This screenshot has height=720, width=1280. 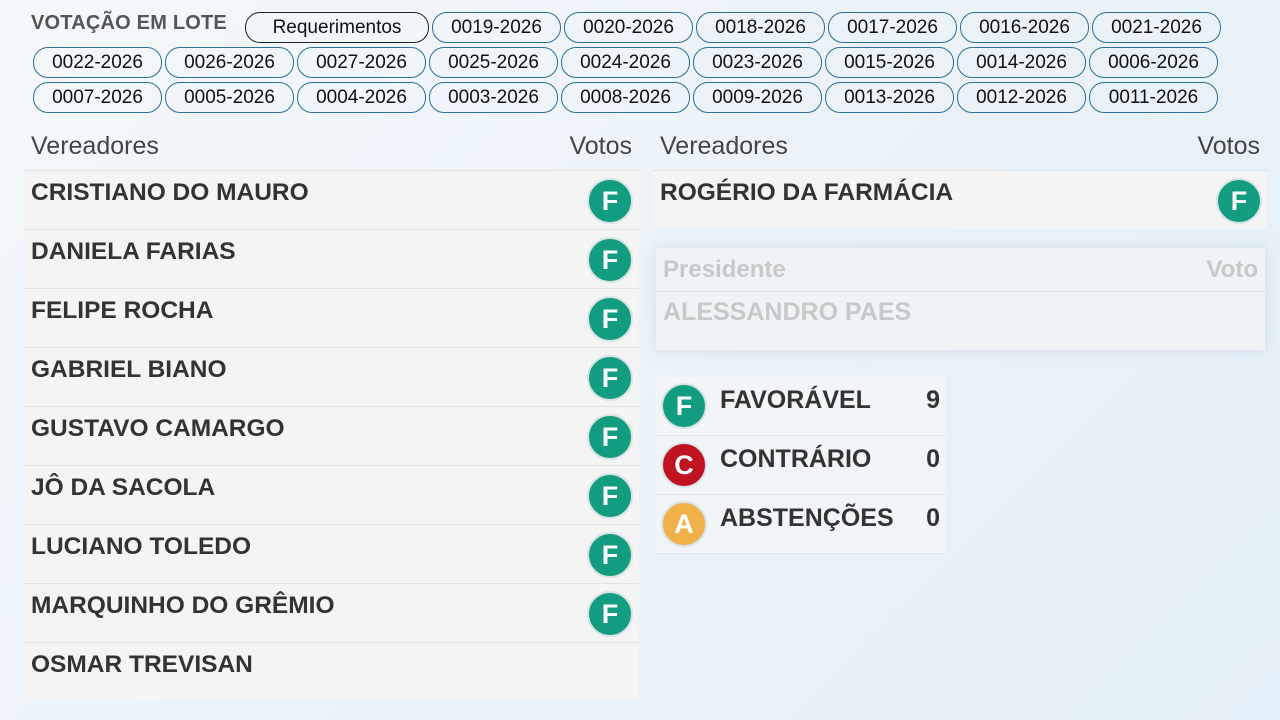 What do you see at coordinates (123, 487) in the screenshot?
I see `vereador-name: JÔ DA SACOLA` at bounding box center [123, 487].